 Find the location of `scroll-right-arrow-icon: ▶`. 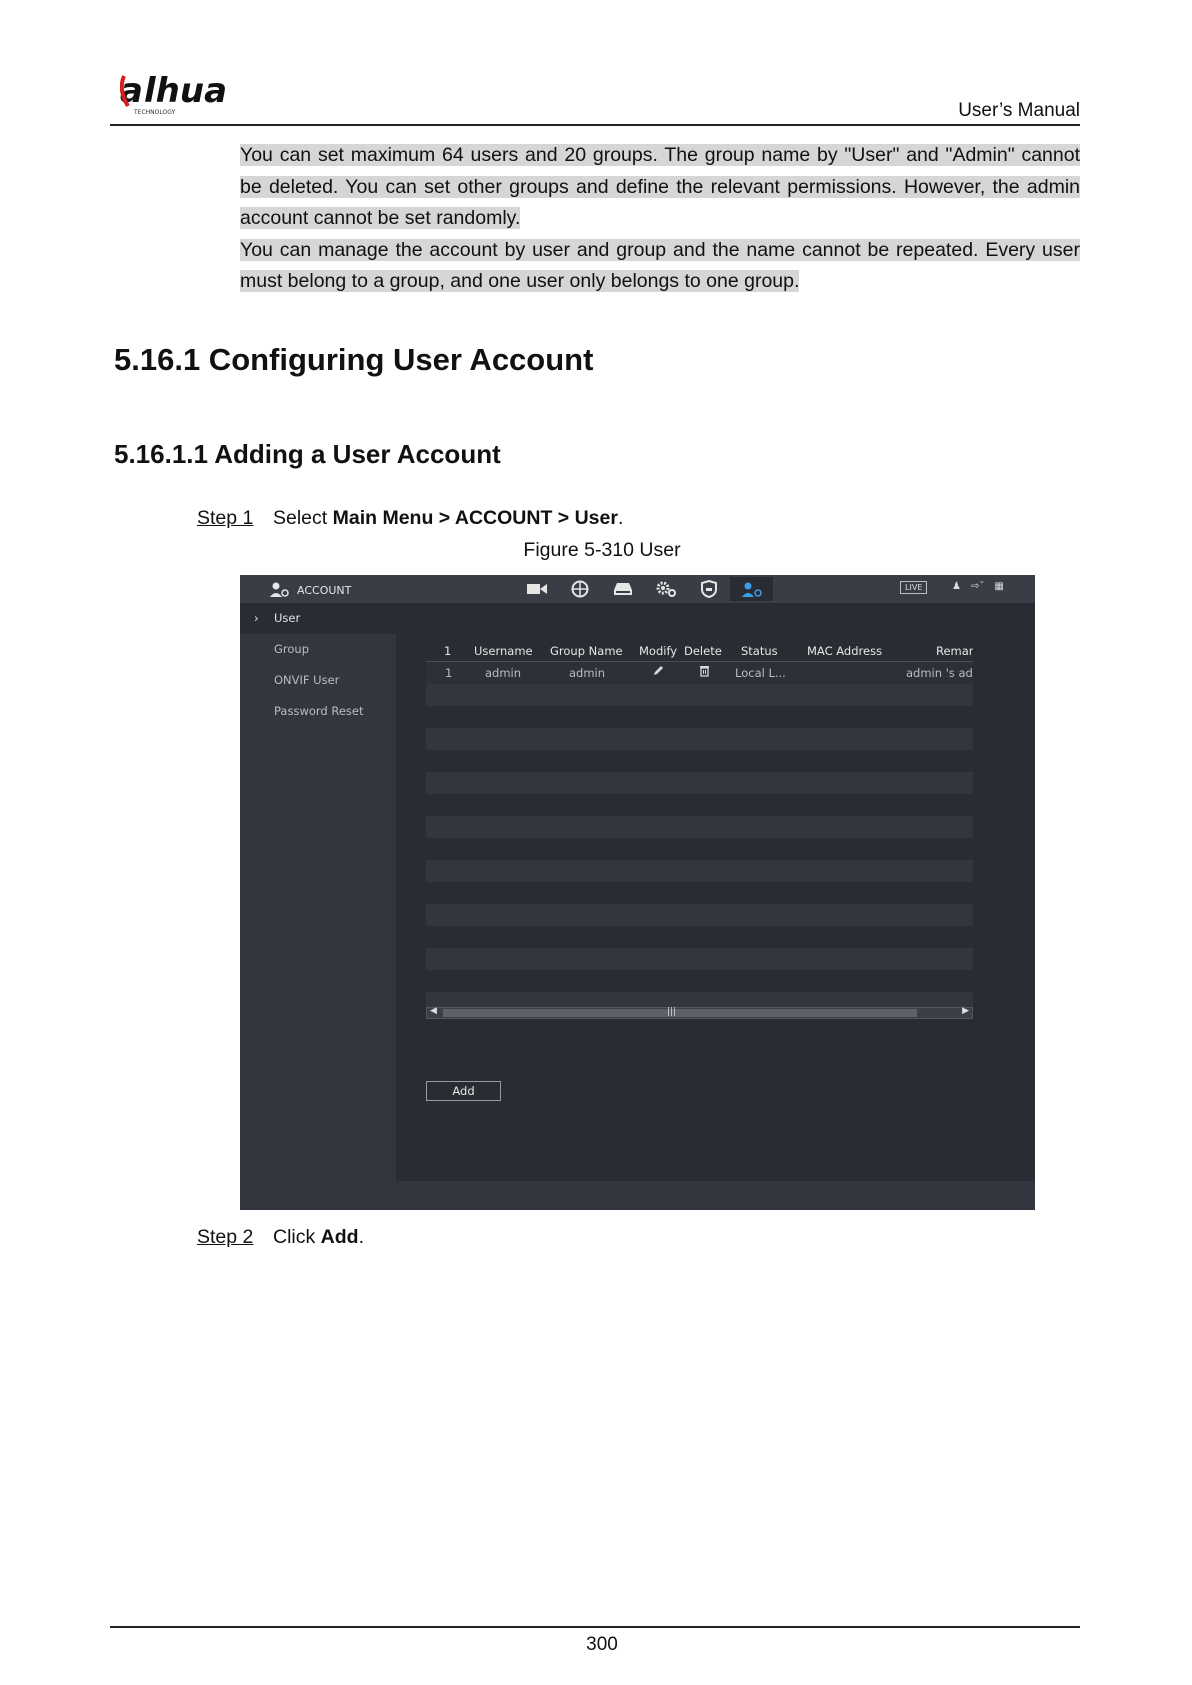

scroll-right-arrow-icon: ▶ is located at coordinates (965, 1011).